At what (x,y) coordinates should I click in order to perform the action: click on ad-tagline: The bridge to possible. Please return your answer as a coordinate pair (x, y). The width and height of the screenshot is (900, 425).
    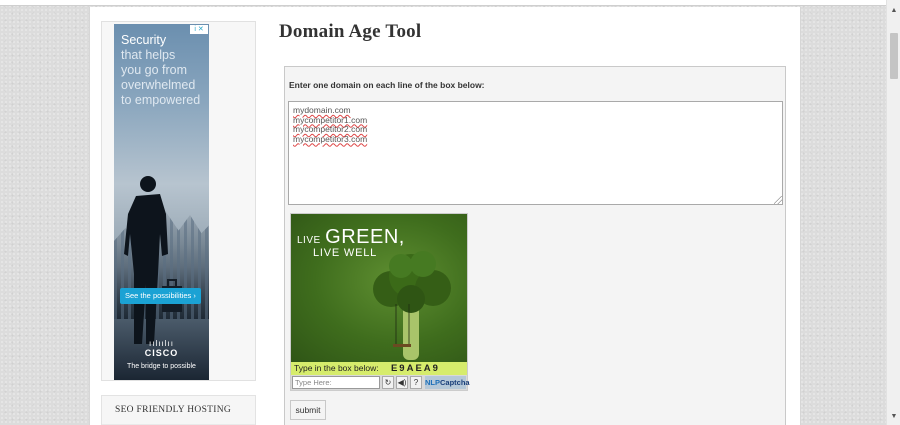
    Looking at the image, I should click on (161, 366).